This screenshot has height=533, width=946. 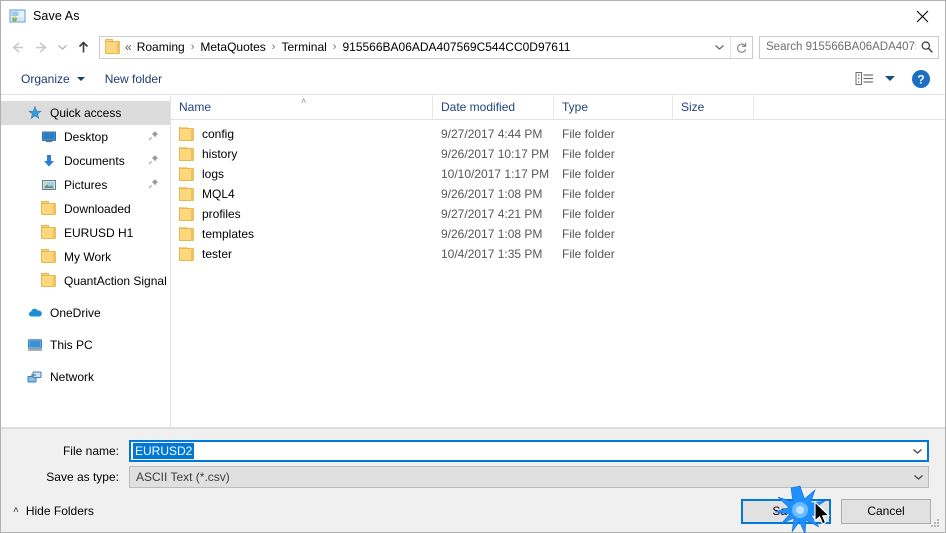 I want to click on dialog-buttons: Save Cancel, so click(x=831, y=511).